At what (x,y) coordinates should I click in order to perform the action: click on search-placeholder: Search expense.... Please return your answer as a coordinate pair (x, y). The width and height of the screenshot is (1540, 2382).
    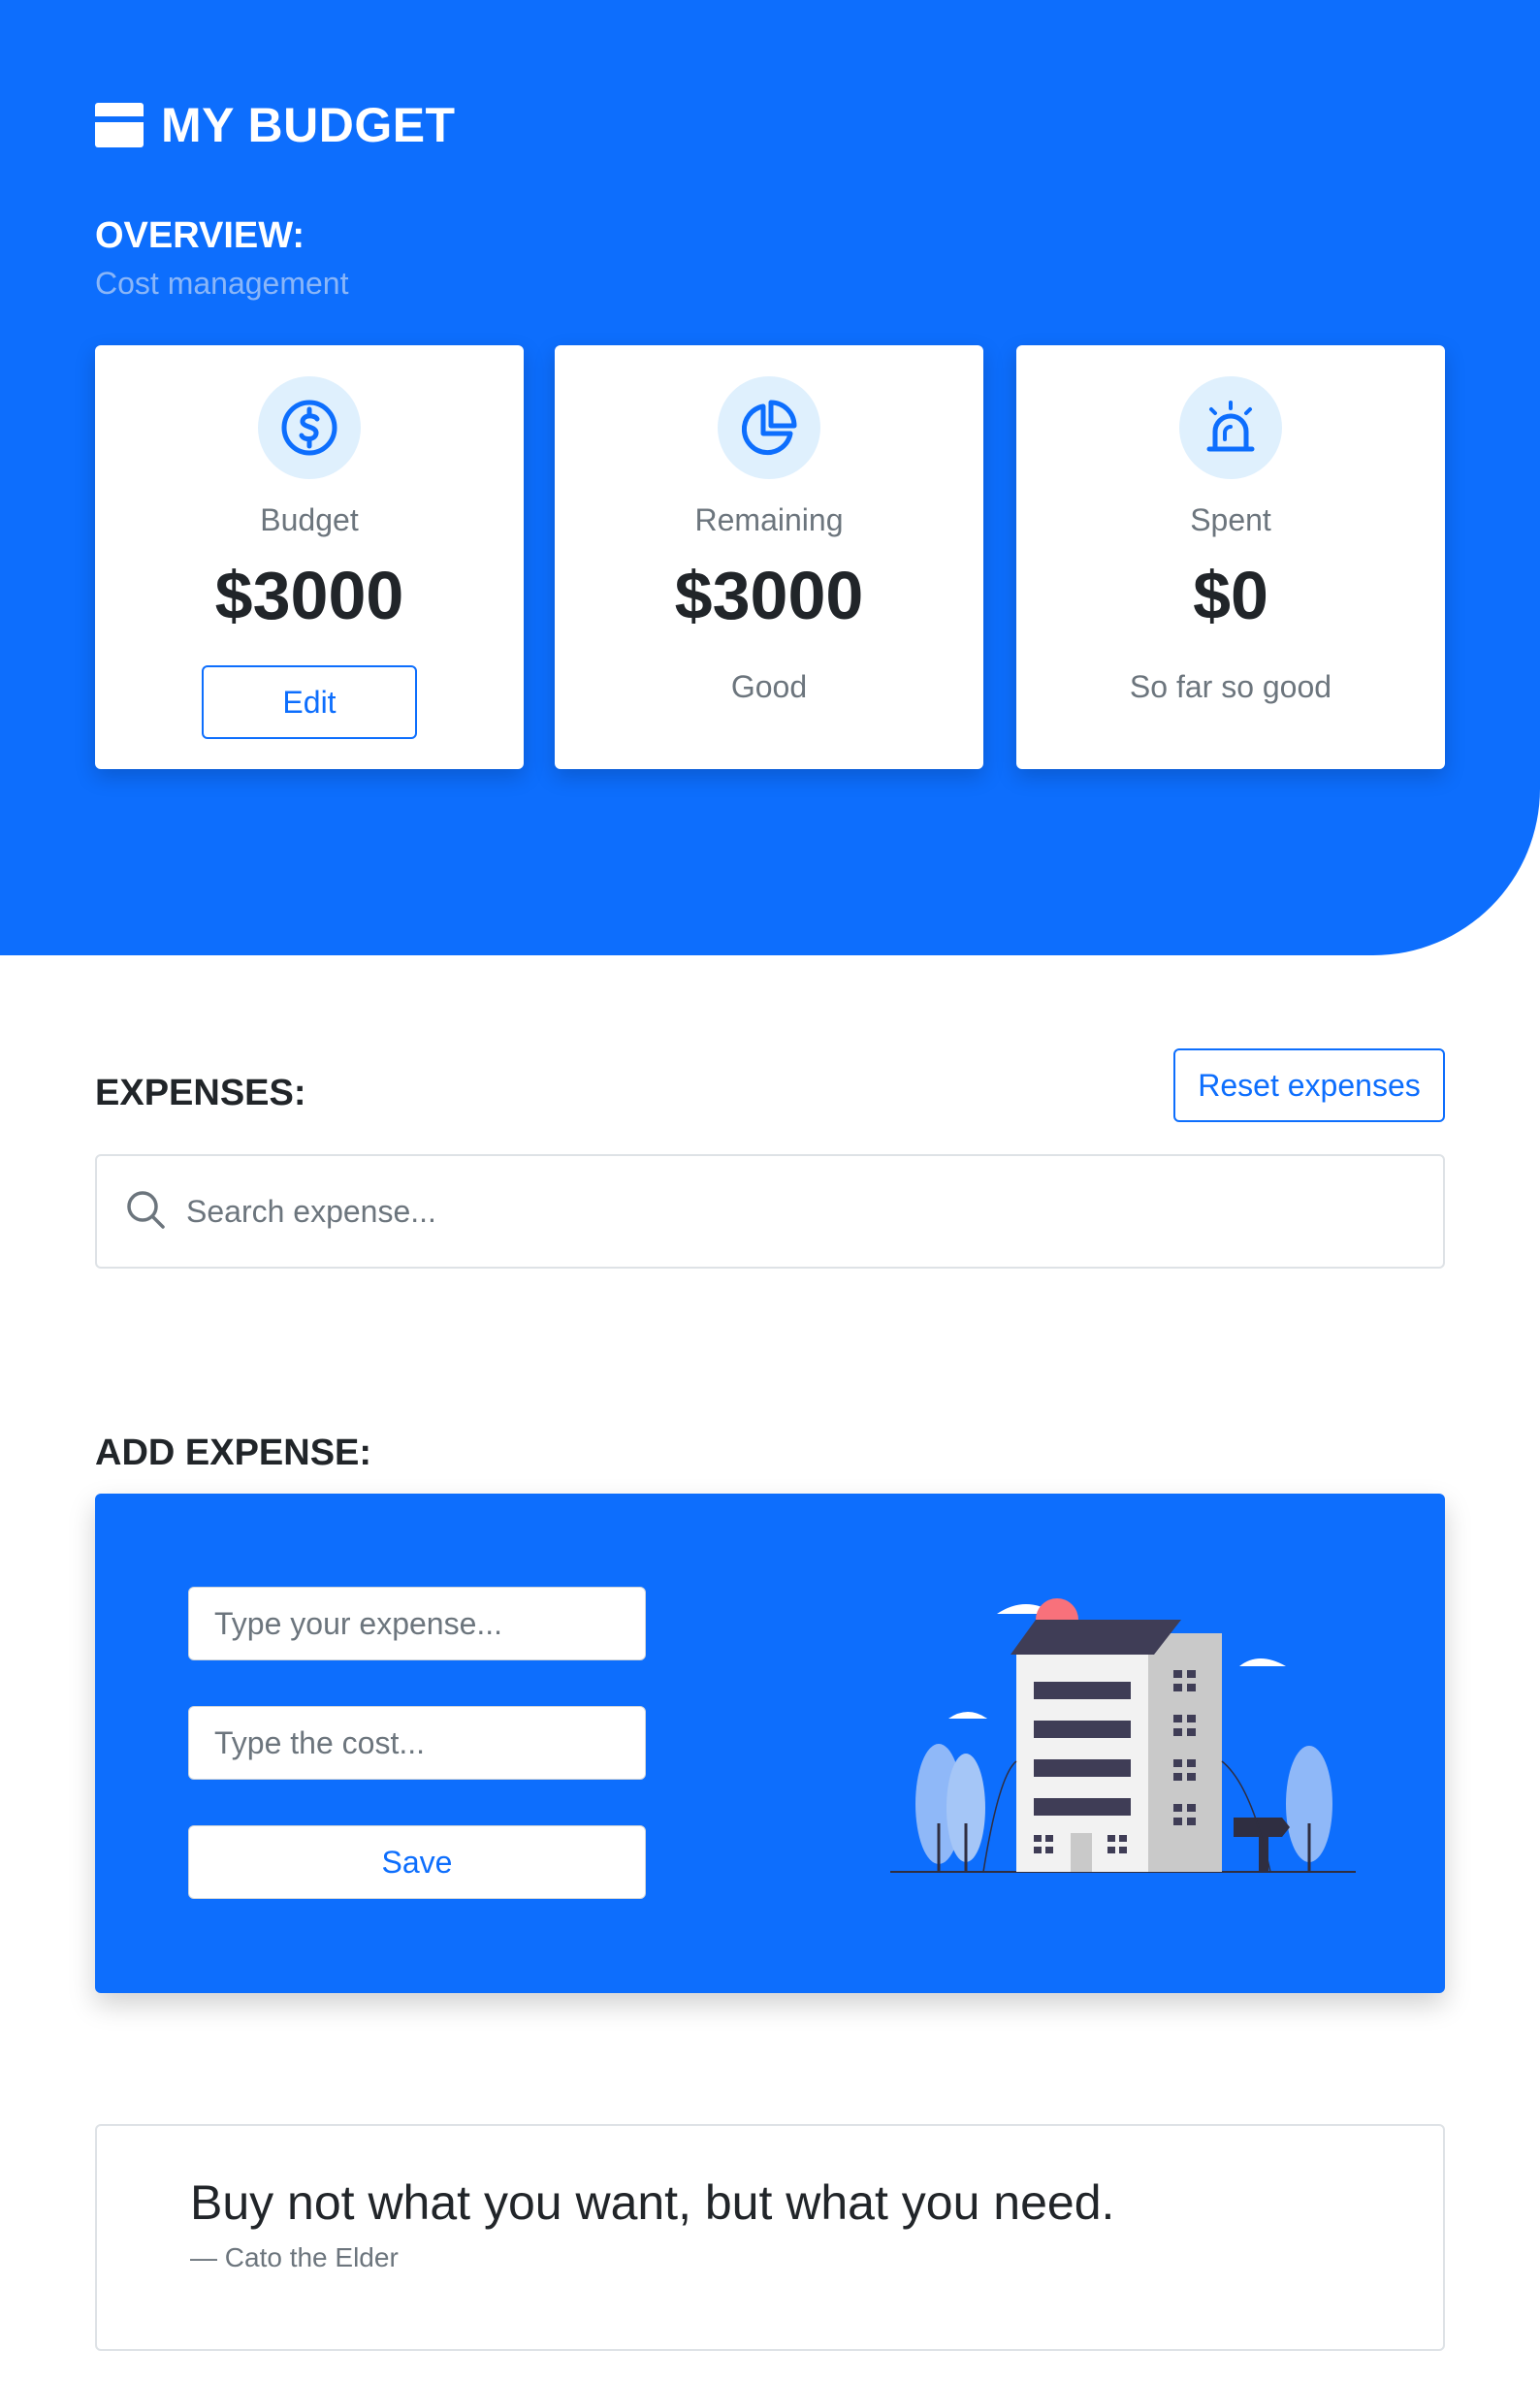
    Looking at the image, I should click on (311, 1211).